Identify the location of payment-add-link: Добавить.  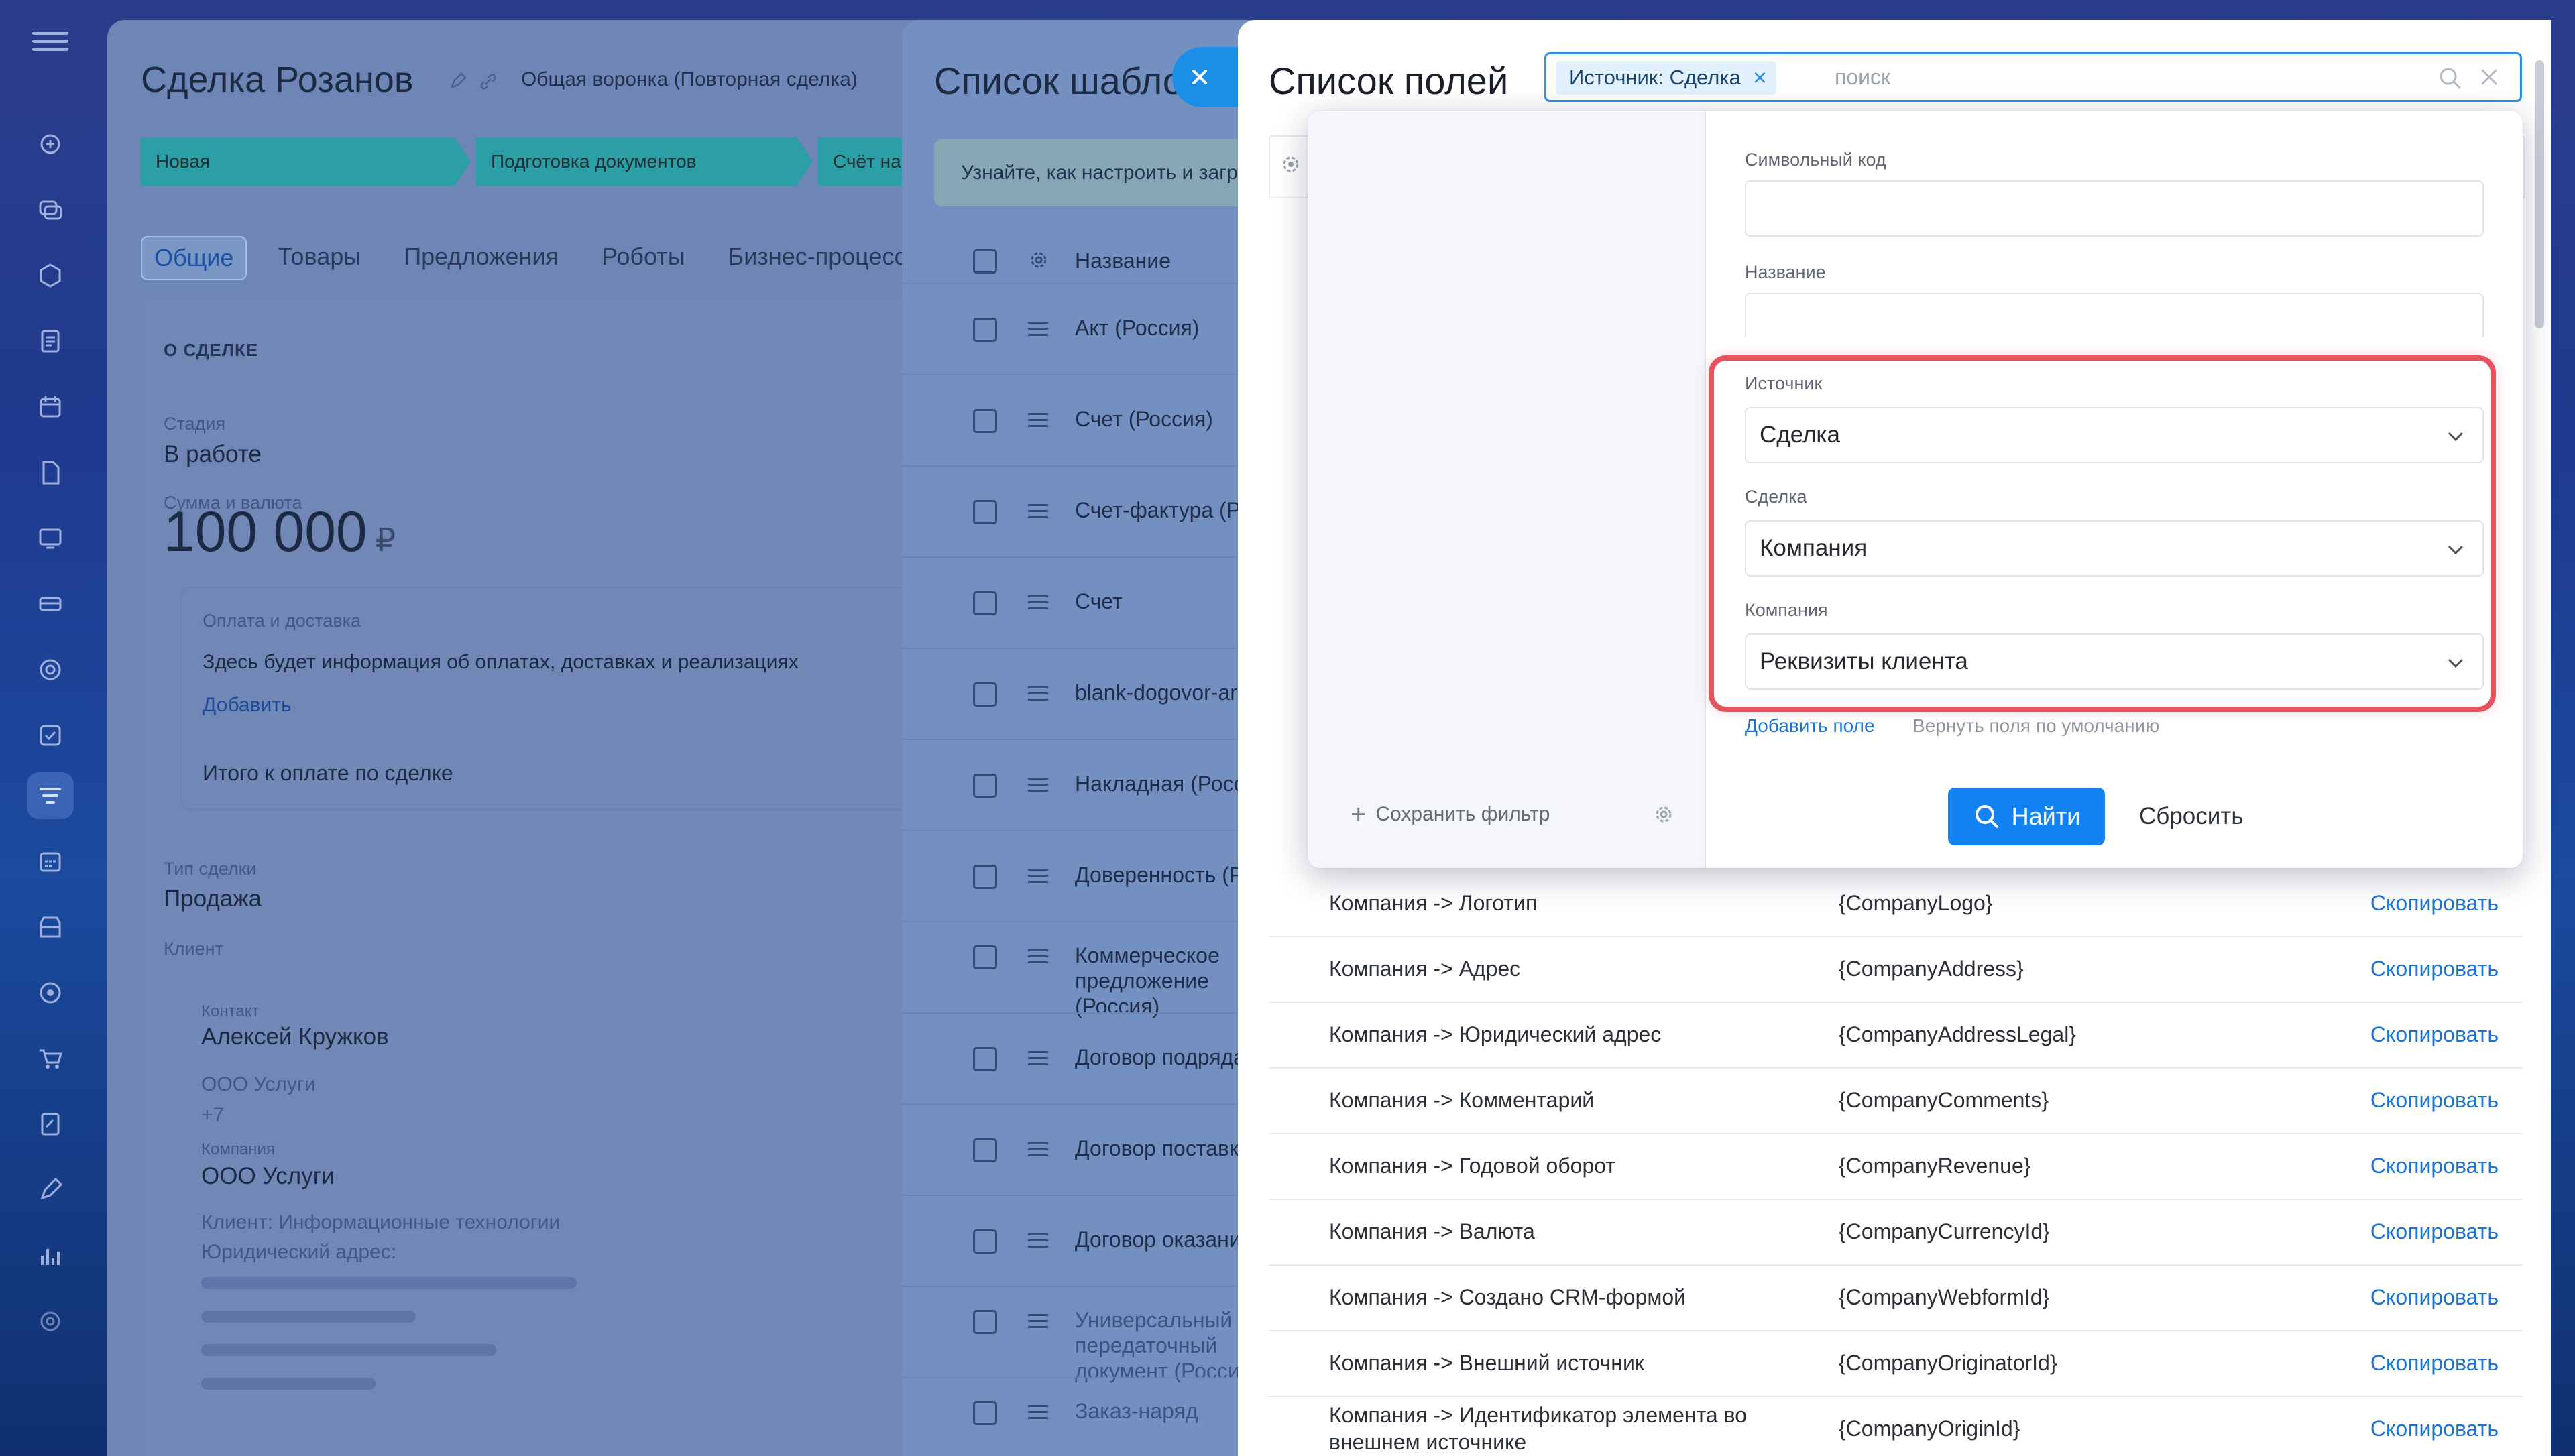
(247, 705).